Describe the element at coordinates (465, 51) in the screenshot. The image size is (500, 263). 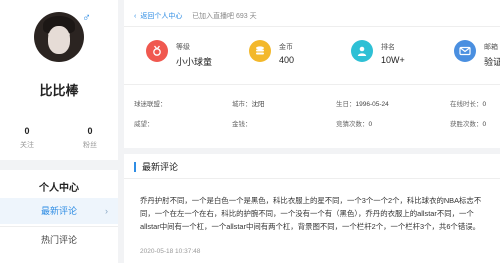
I see `mail-icon` at that location.